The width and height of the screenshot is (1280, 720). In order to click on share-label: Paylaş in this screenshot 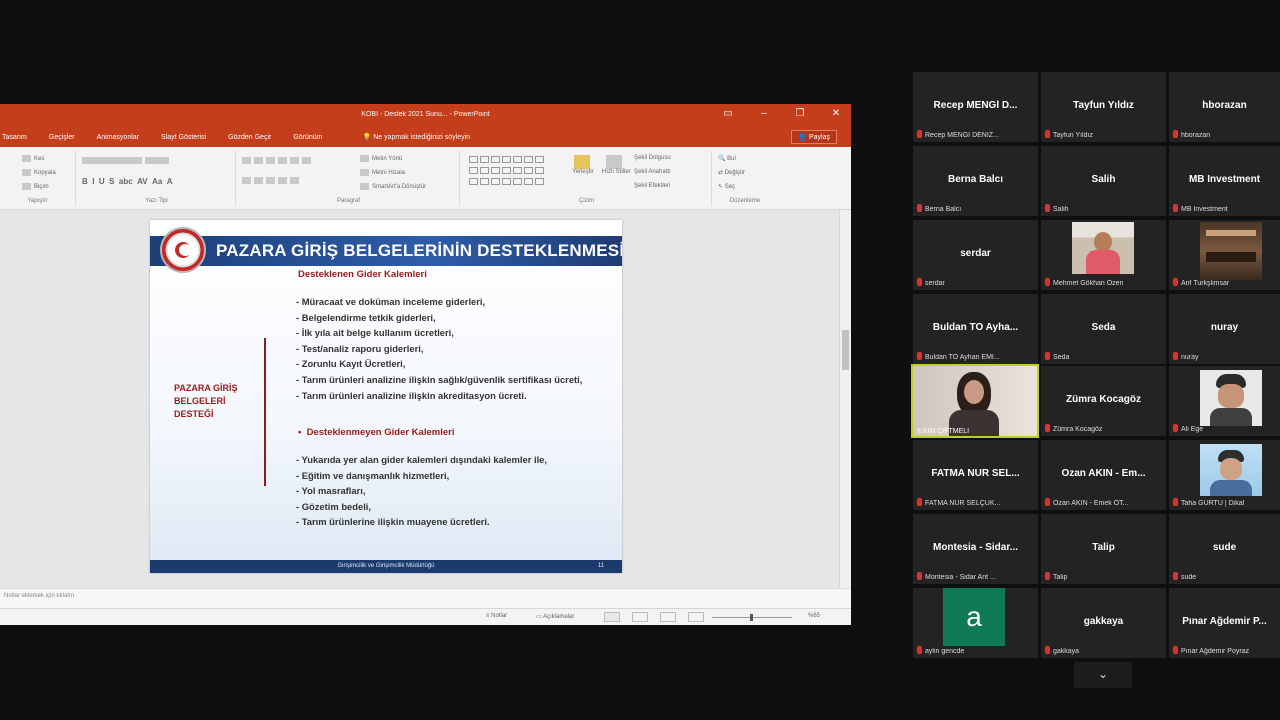, I will do `click(819, 137)`.